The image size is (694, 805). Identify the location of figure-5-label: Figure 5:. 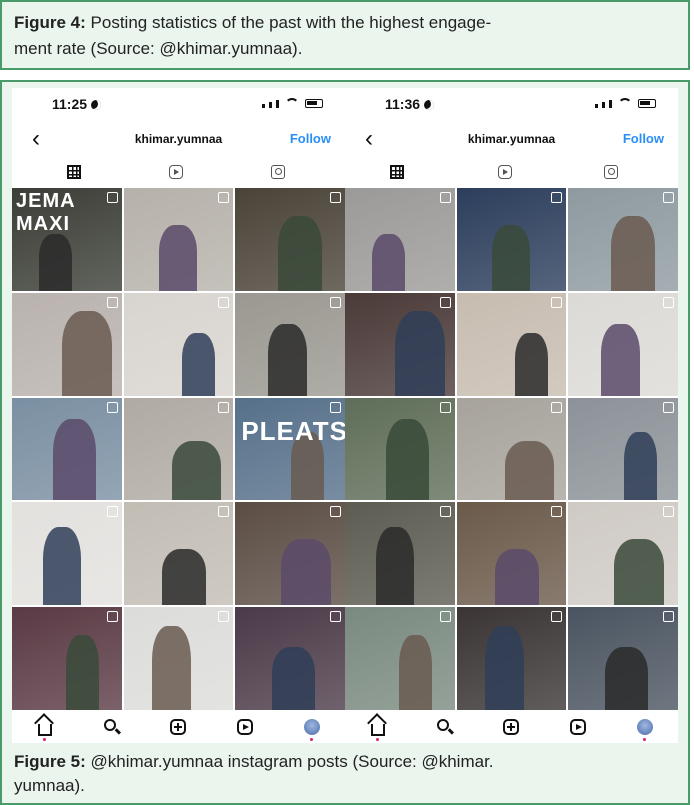
(50, 761).